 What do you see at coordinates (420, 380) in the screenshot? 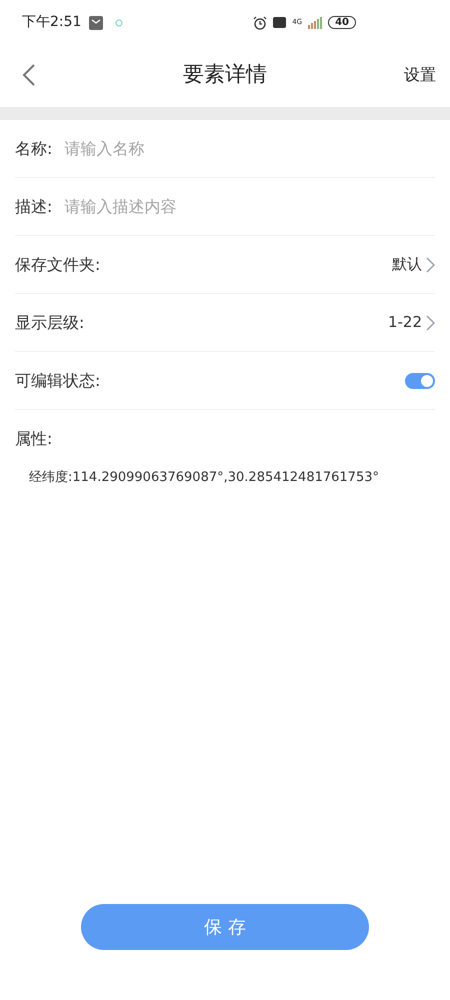
I see `toggle-switch` at bounding box center [420, 380].